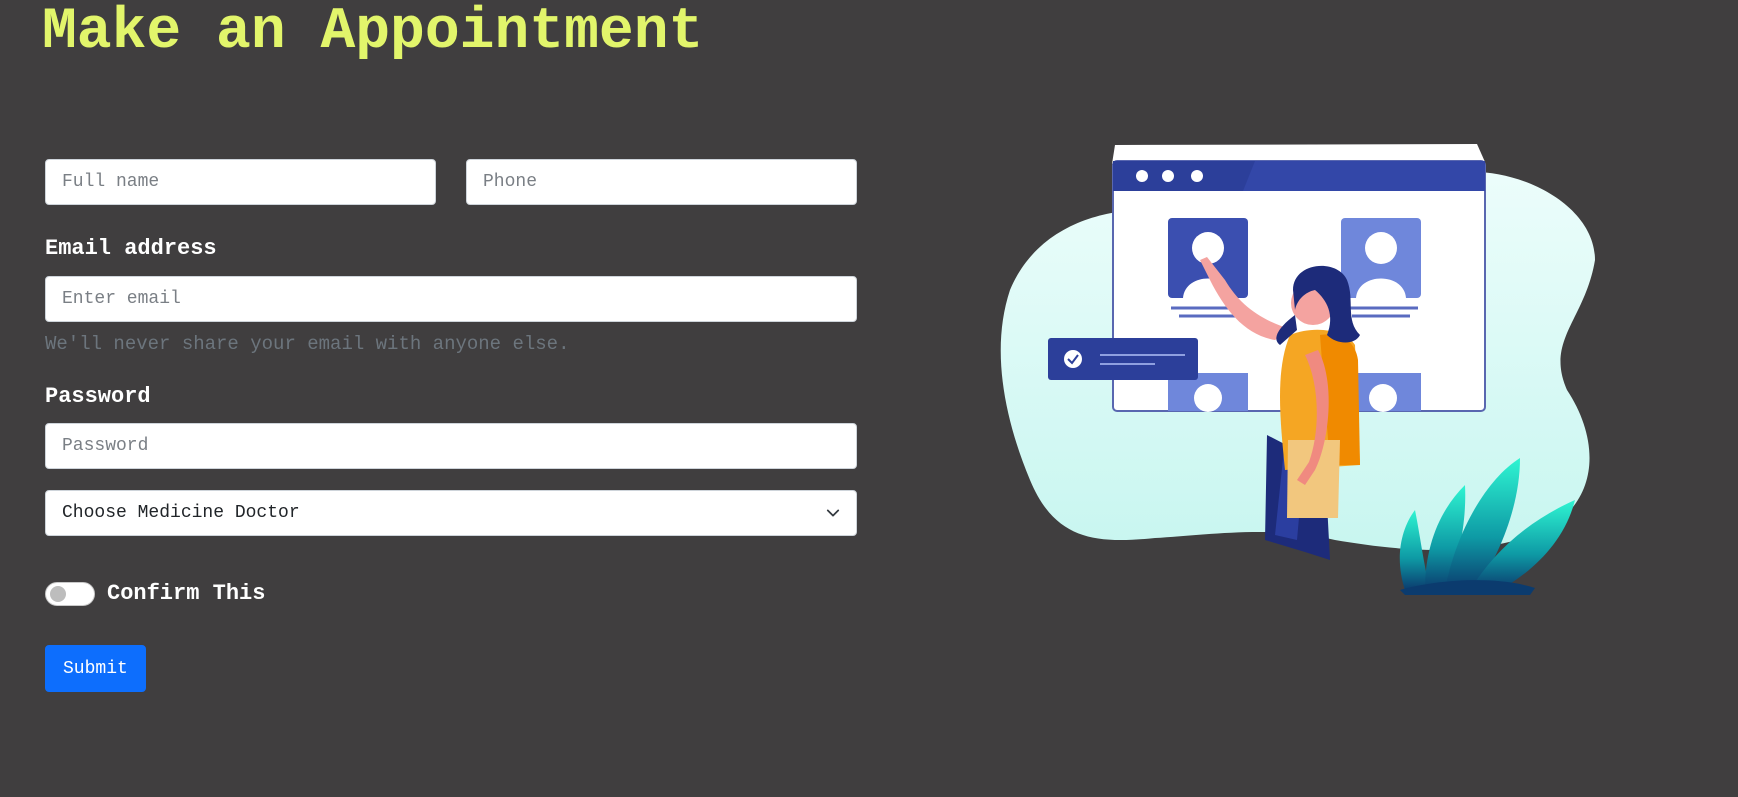 This screenshot has width=1738, height=797. Describe the element at coordinates (98, 396) in the screenshot. I see `password-label: Password` at that location.